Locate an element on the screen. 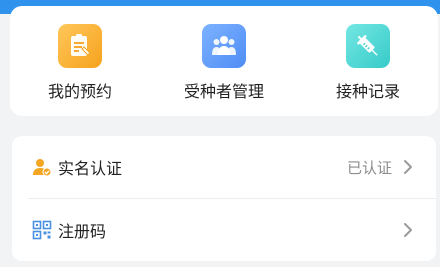  registration-code-label: 注册码 is located at coordinates (82, 231).